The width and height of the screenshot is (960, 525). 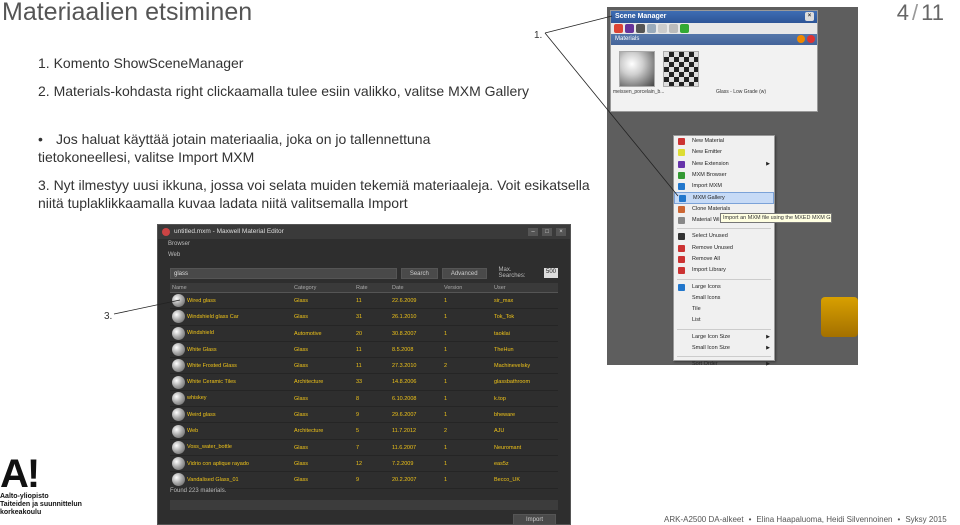 I want to click on table-row: Web Architecture 5 11.7.2012 2 AJU, so click(x=364, y=431).